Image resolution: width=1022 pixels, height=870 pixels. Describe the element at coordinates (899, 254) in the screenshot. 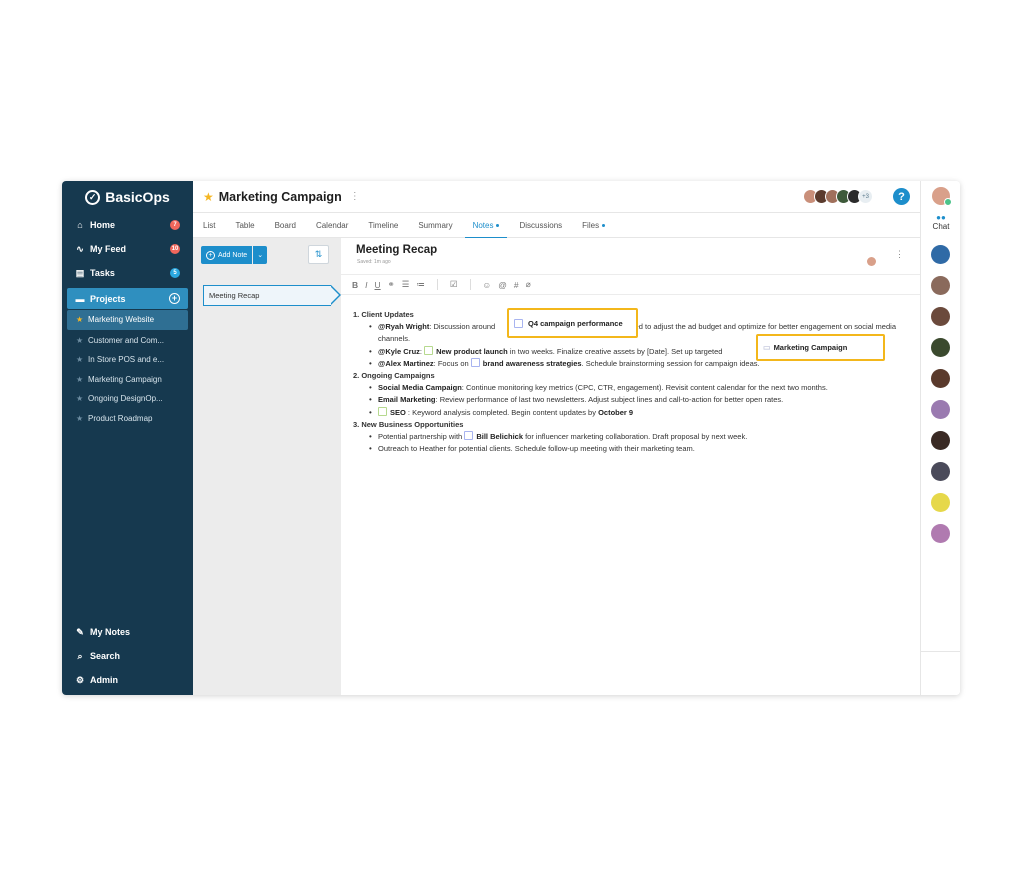

I see `note-more-options-icon: ⋮` at that location.